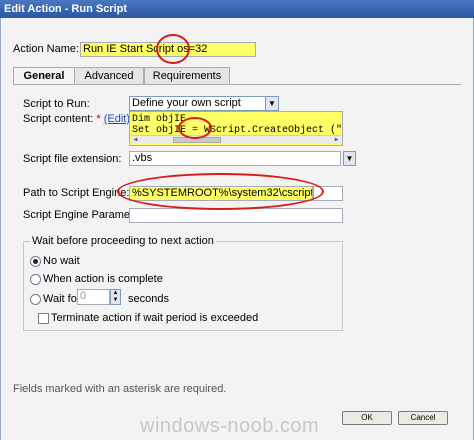 The image size is (474, 440). Describe the element at coordinates (230, 426) in the screenshot. I see `watermark: windows-noob.com` at that location.